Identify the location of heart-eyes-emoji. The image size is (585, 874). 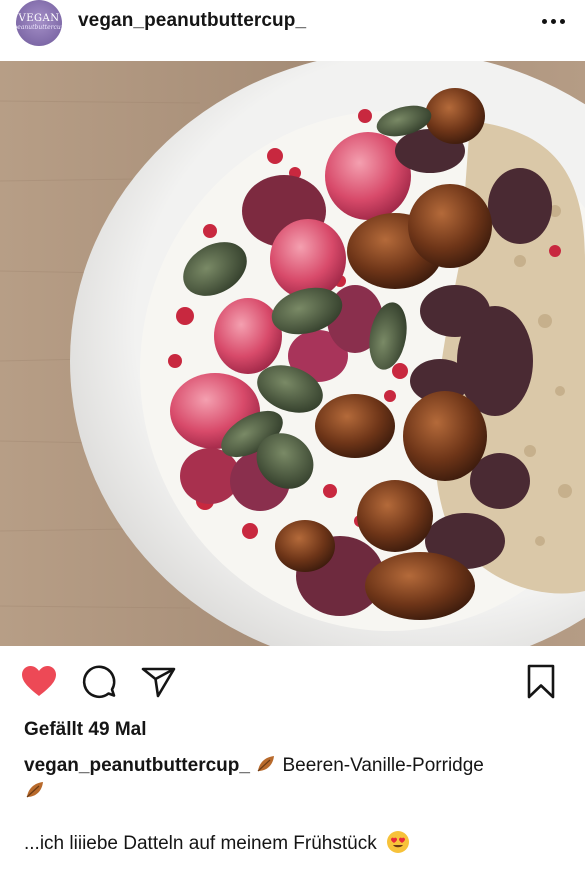
(398, 842).